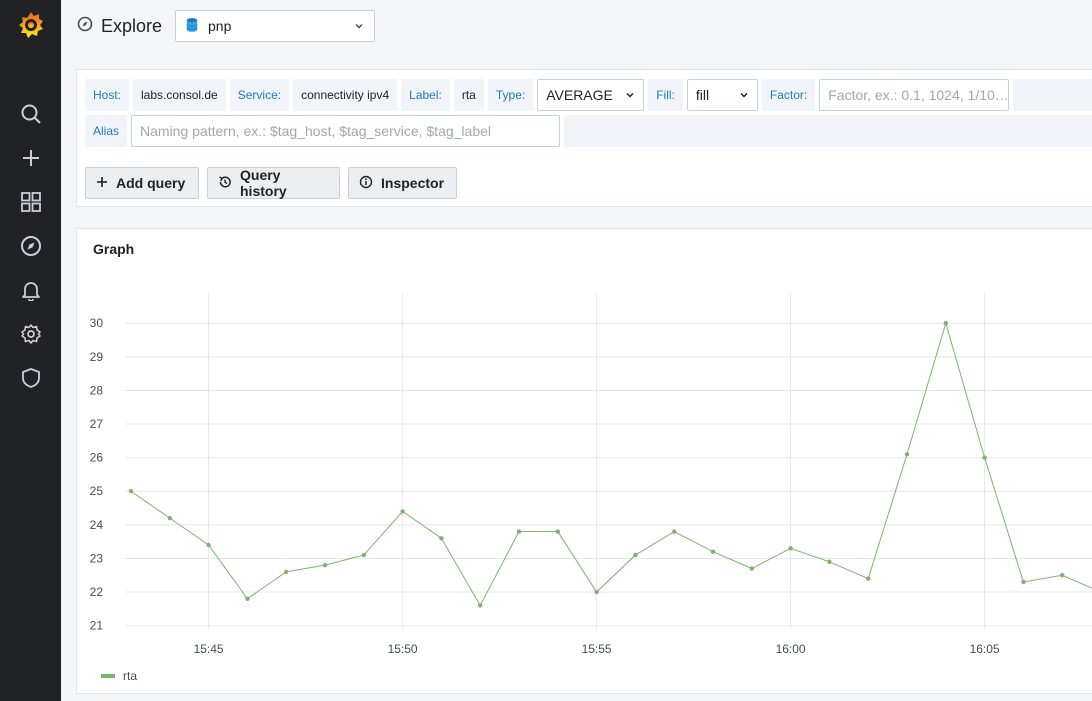 Image resolution: width=1092 pixels, height=701 pixels. What do you see at coordinates (31, 114) in the screenshot?
I see `search-icon` at bounding box center [31, 114].